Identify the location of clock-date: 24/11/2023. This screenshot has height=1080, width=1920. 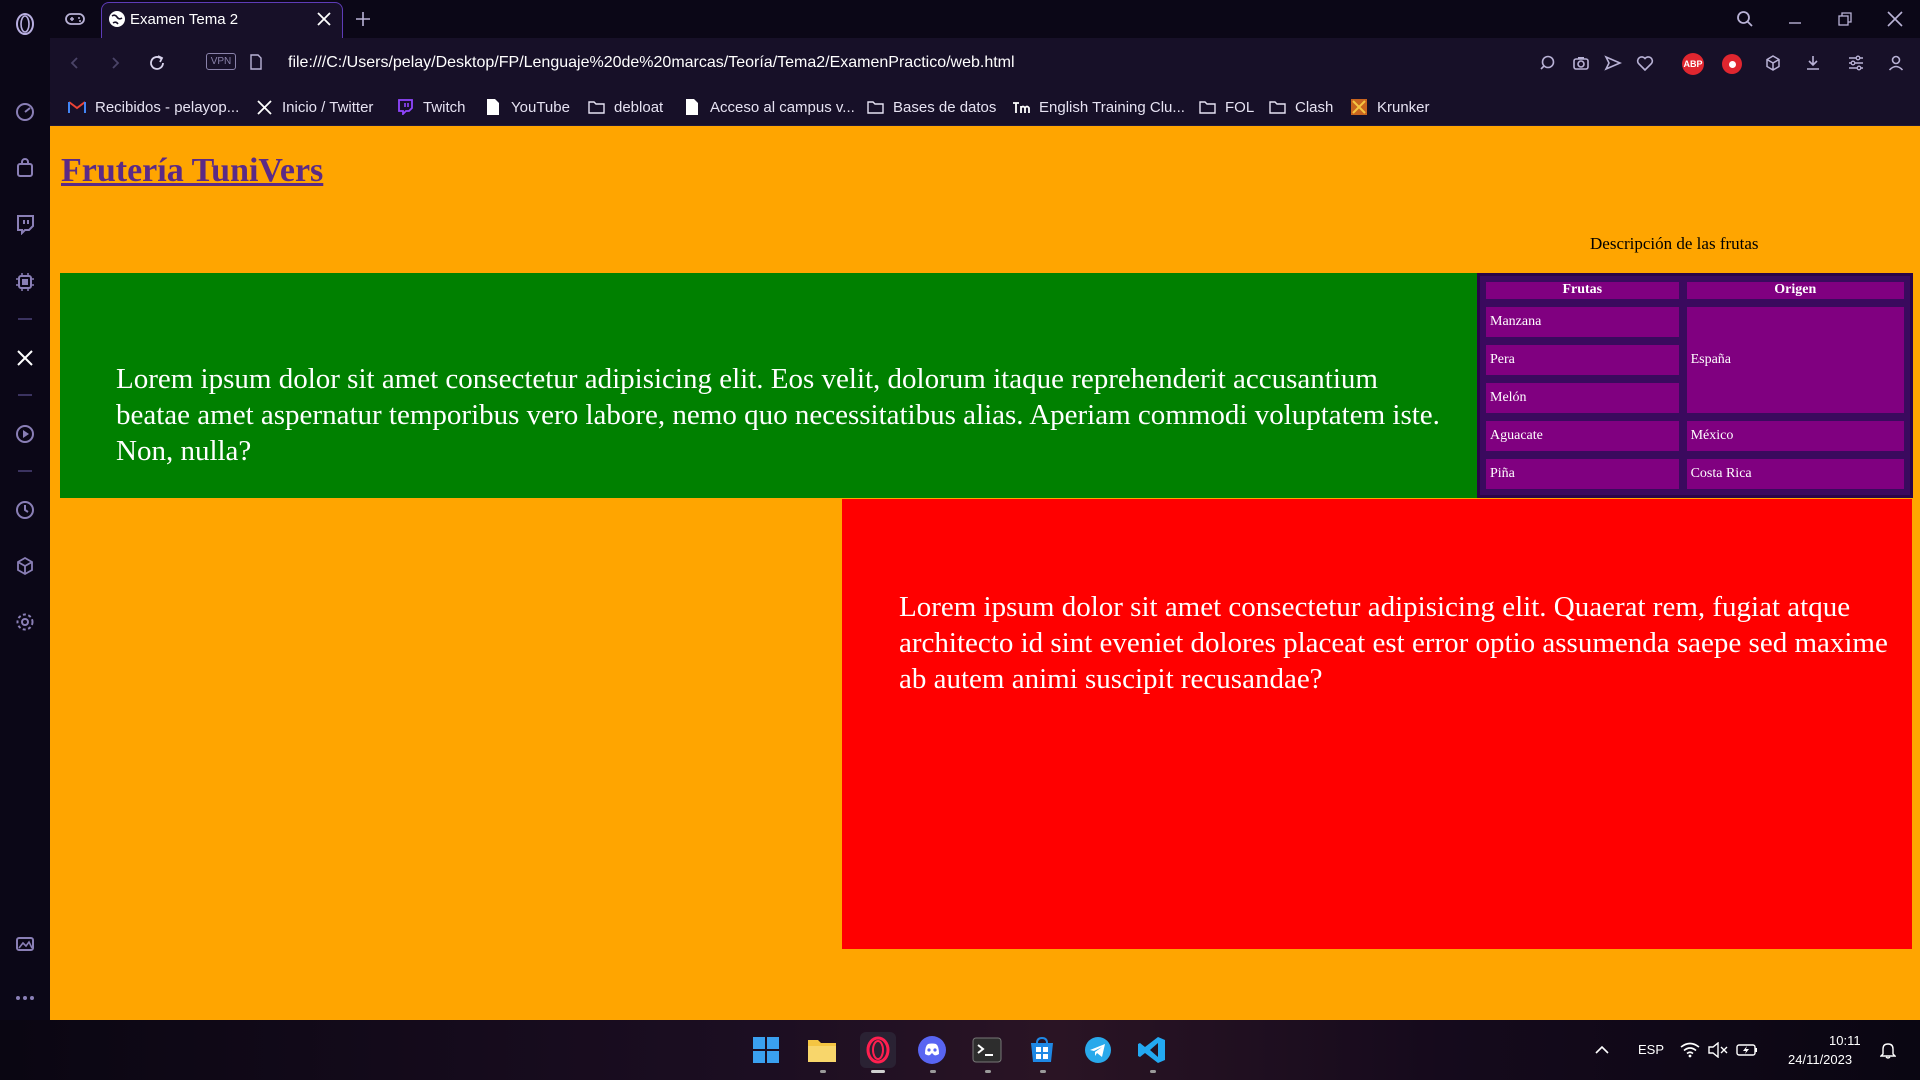
(1820, 1059).